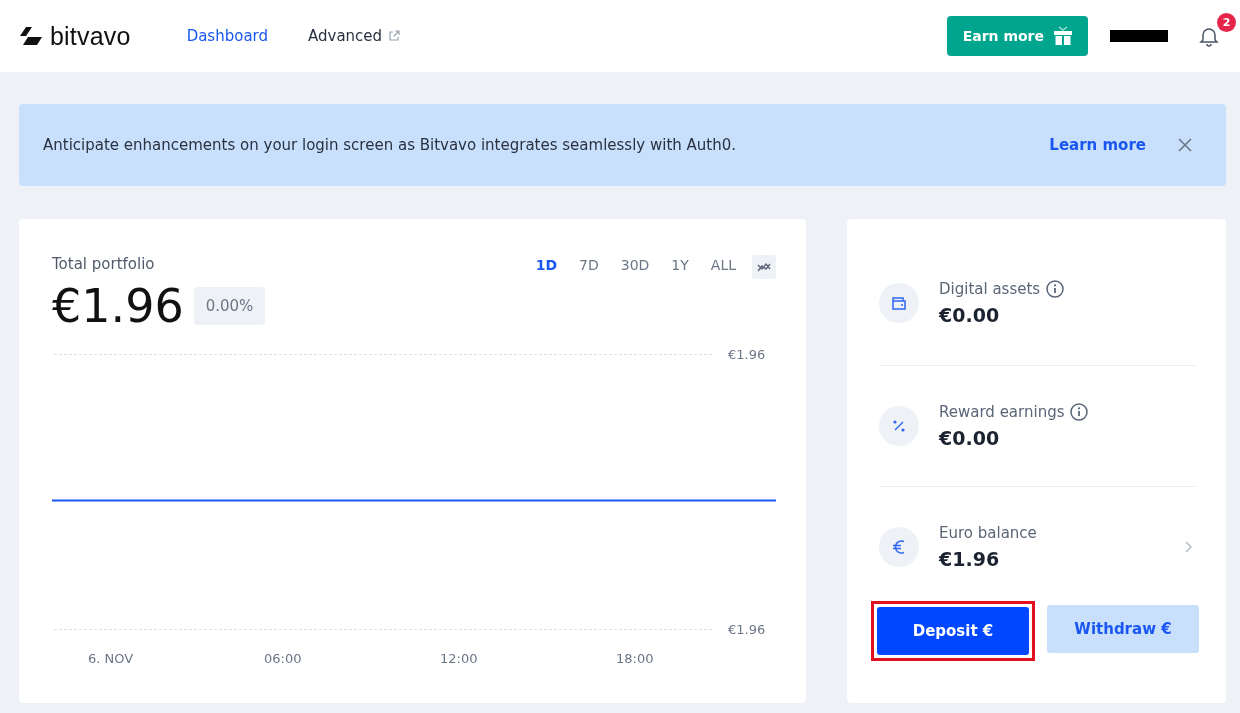  Describe the element at coordinates (90, 36) in the screenshot. I see `logo-text: bitvavo` at that location.